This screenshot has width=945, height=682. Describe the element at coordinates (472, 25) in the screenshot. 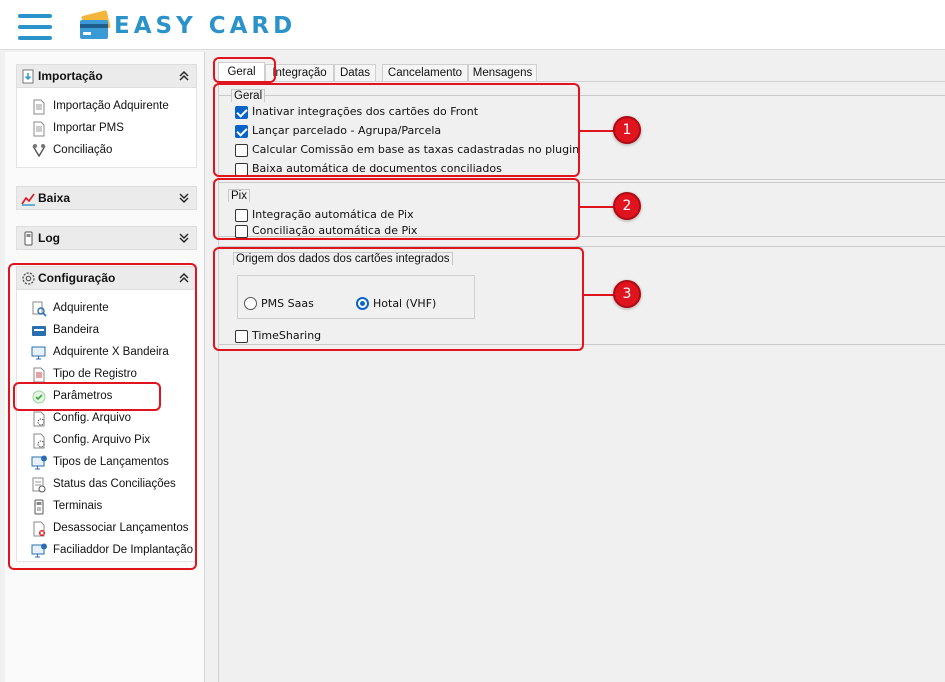

I see `app-header: EASY CARD` at that location.